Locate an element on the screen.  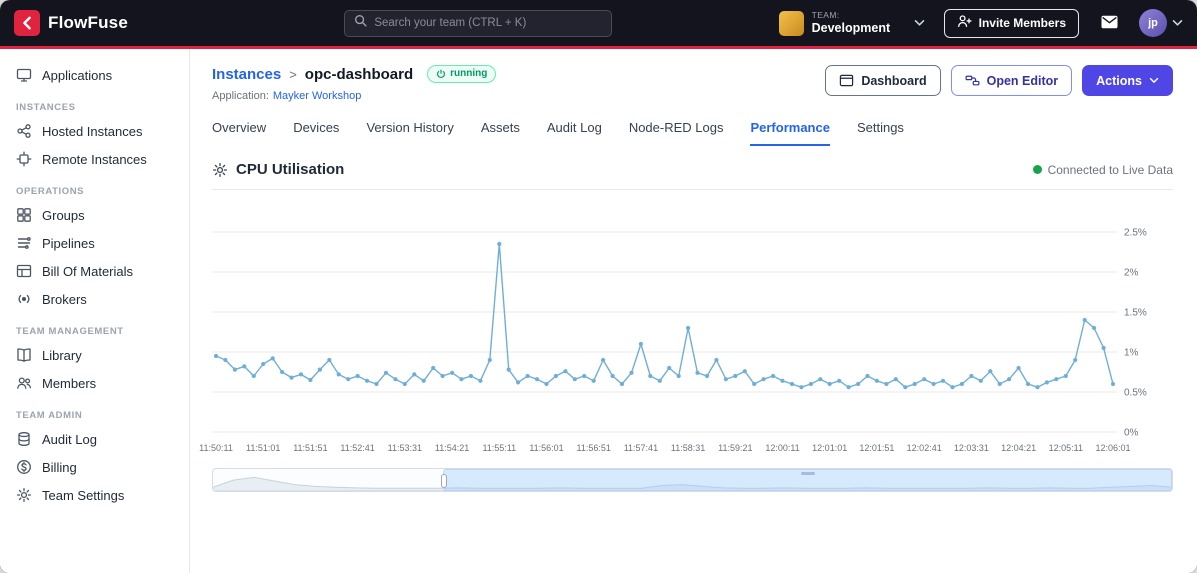
svg-text: 12:05:11 is located at coordinates (1066, 448).